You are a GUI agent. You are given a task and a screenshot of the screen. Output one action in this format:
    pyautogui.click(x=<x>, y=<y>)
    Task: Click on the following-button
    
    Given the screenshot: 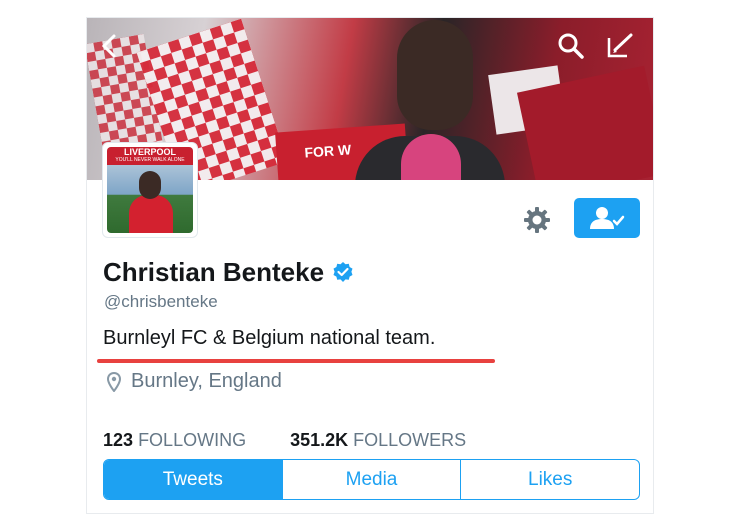 What is the action you would take?
    pyautogui.click(x=607, y=218)
    